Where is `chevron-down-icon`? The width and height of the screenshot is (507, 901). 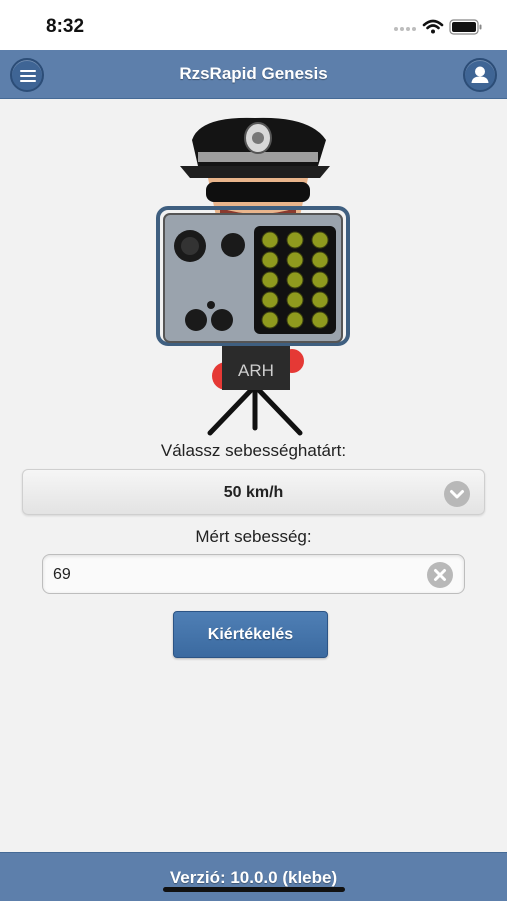
chevron-down-icon is located at coordinates (457, 494).